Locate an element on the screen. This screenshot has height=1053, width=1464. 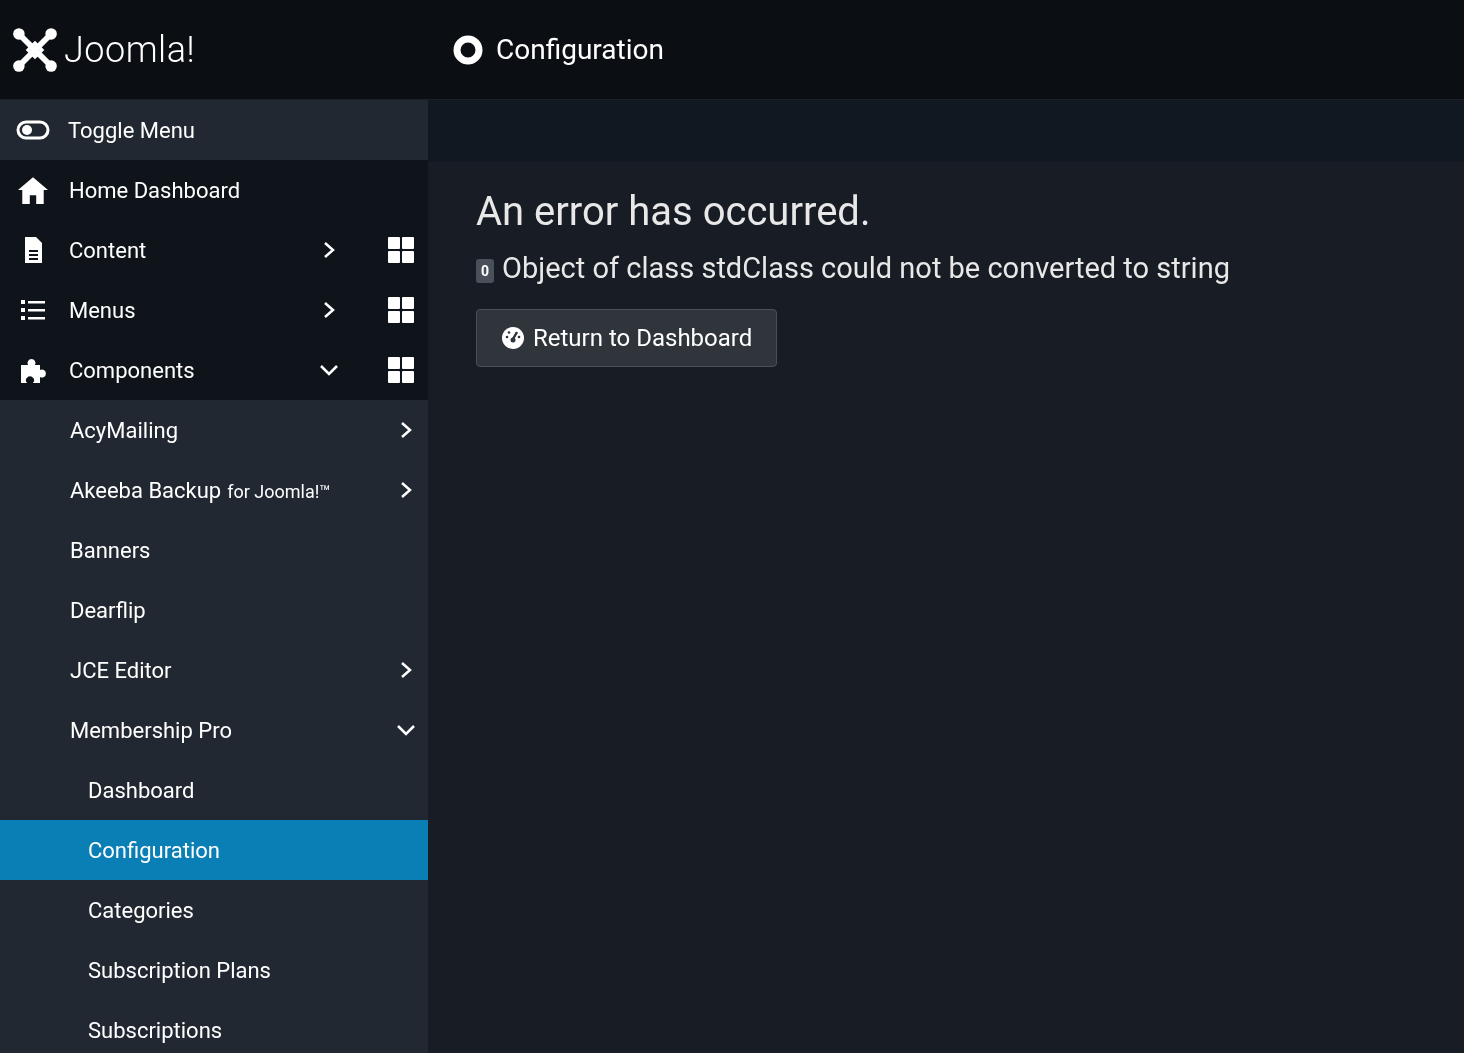
menu-item-label: Components is located at coordinates (132, 370).